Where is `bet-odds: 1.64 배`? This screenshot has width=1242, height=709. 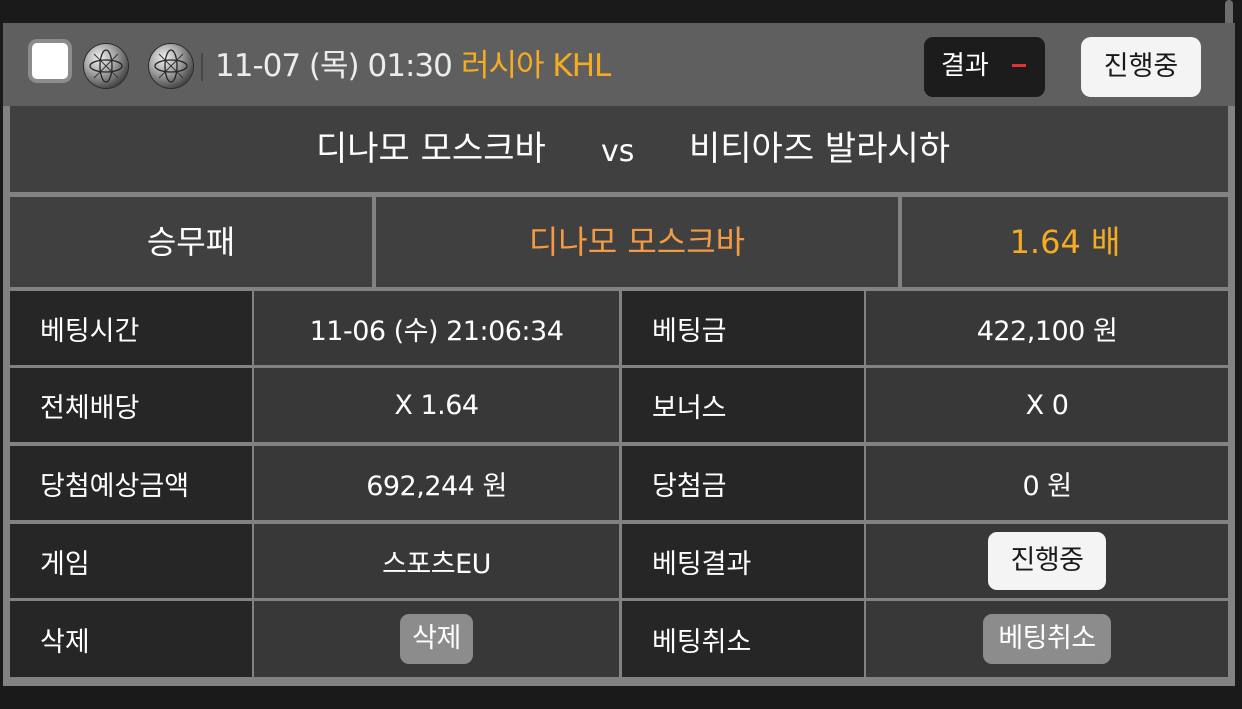 bet-odds: 1.64 배 is located at coordinates (1065, 242).